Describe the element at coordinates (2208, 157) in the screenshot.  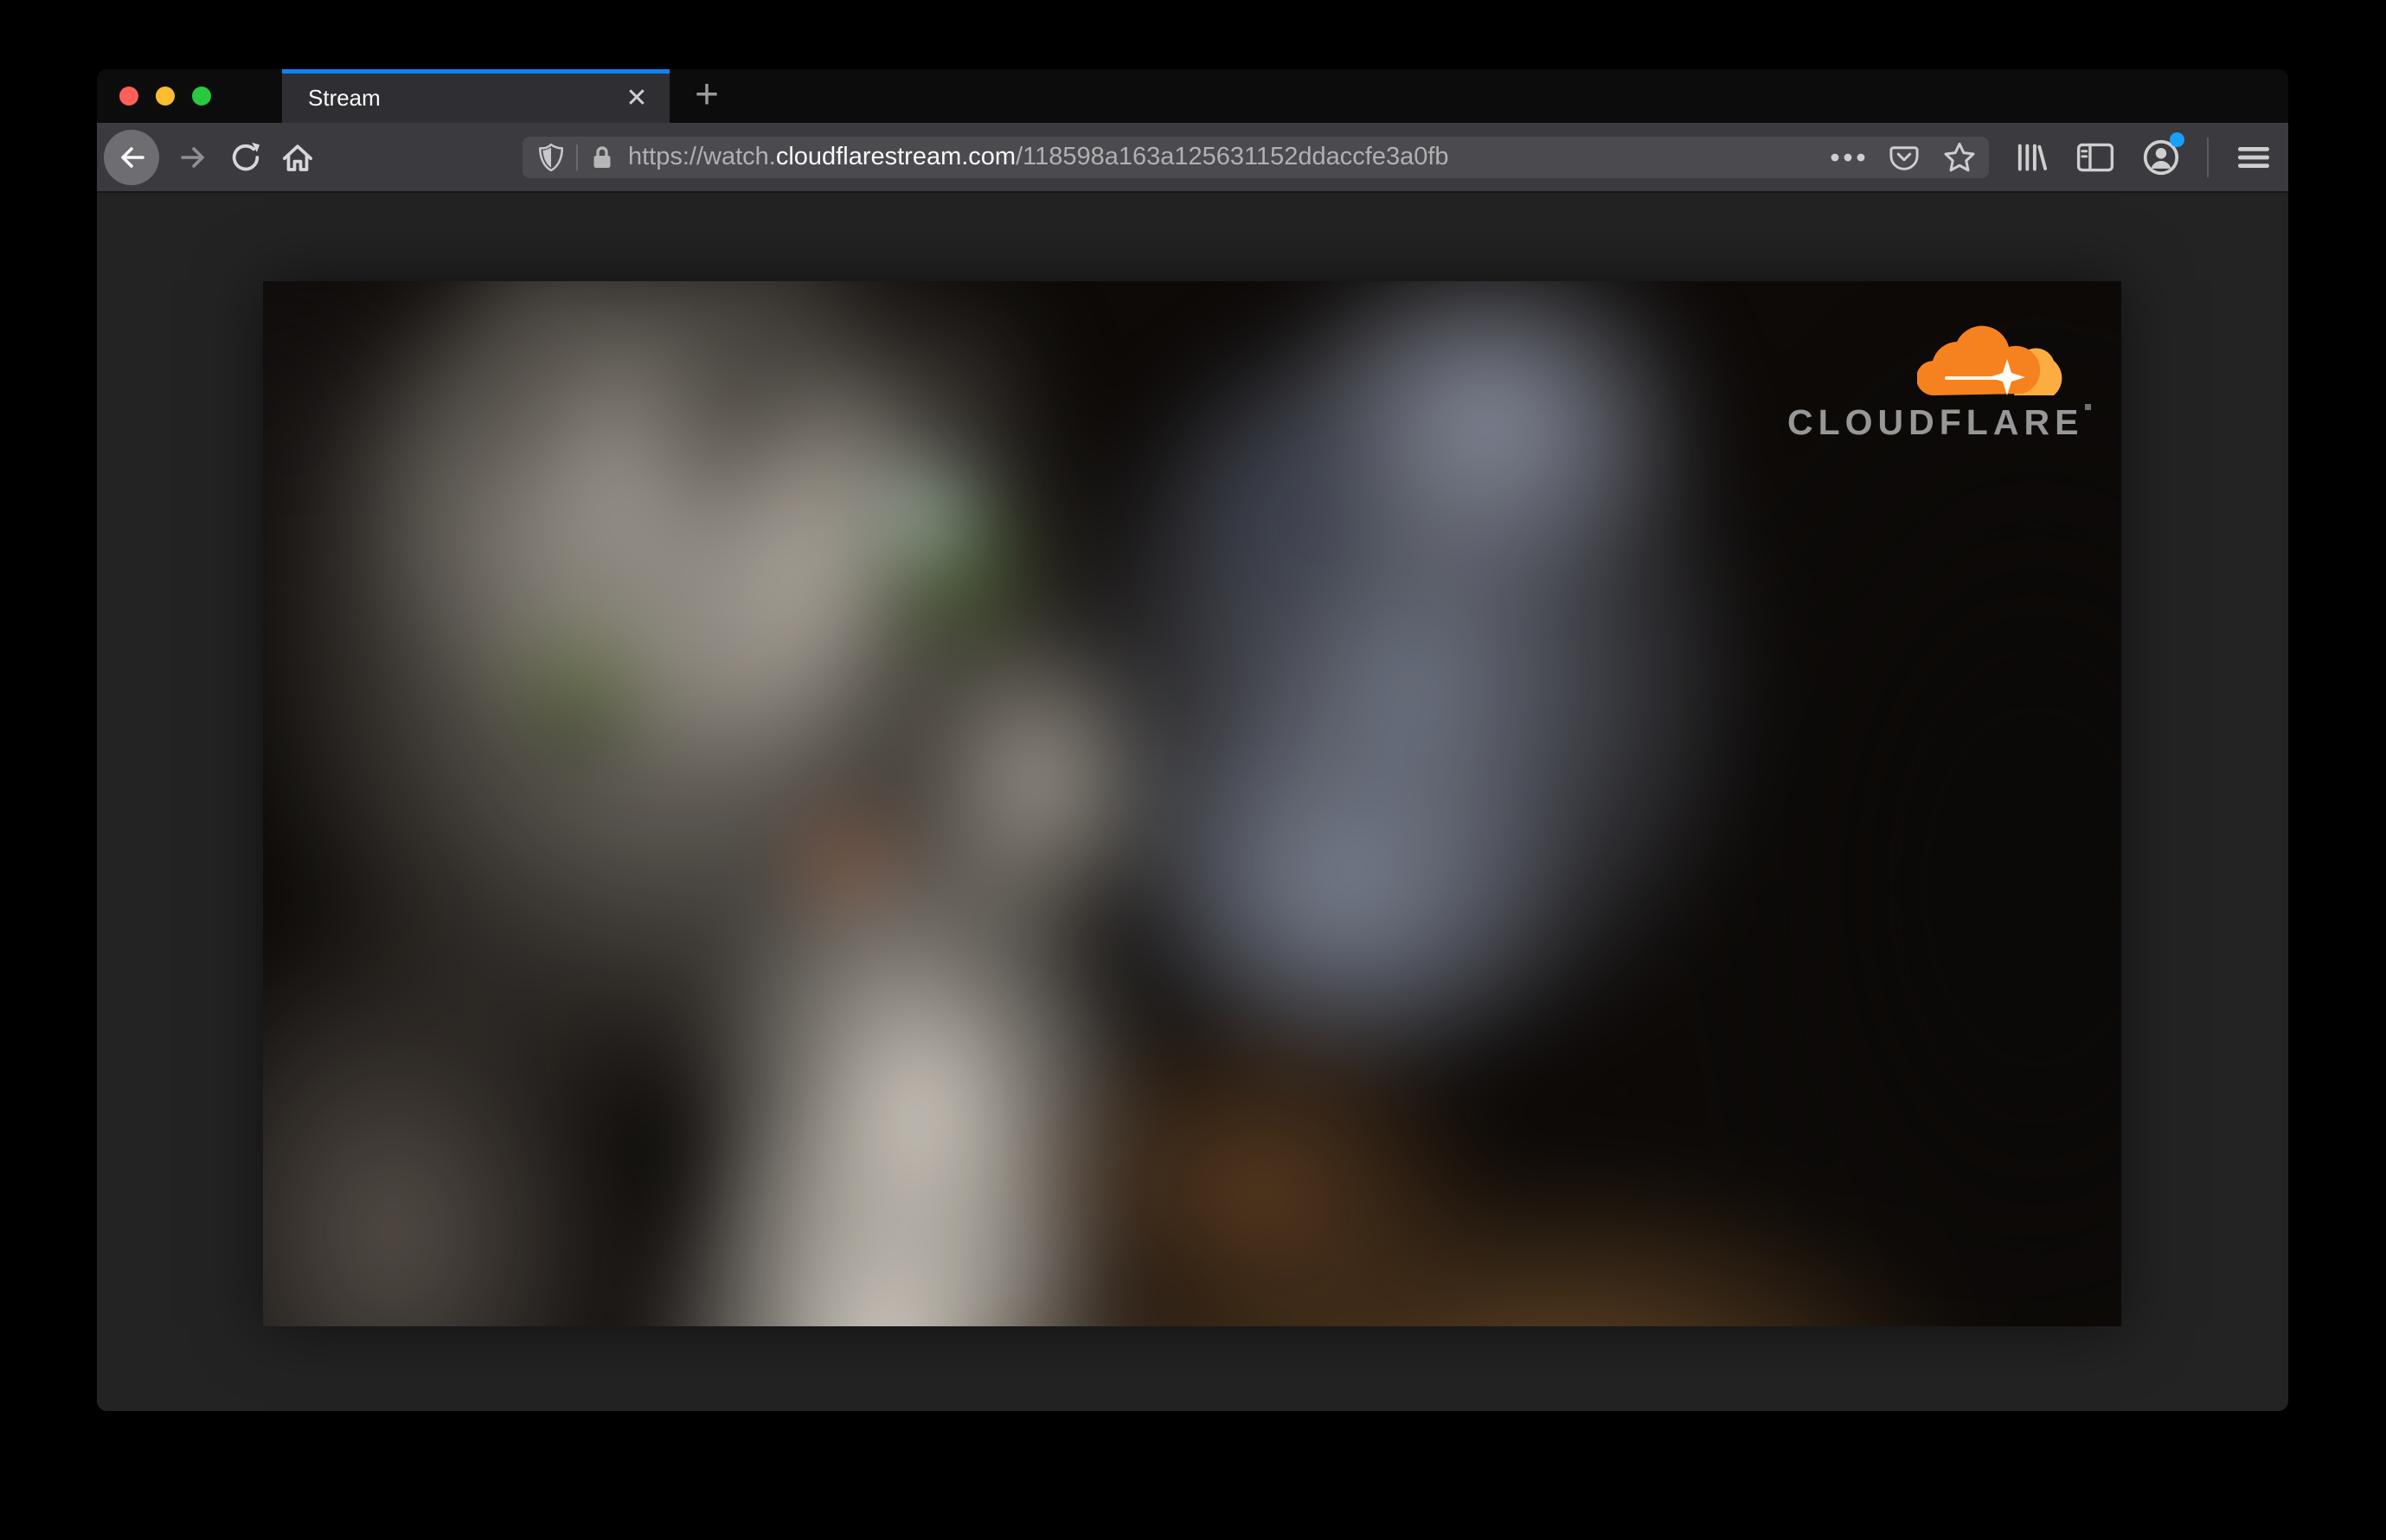
I see `toolbar-separator` at that location.